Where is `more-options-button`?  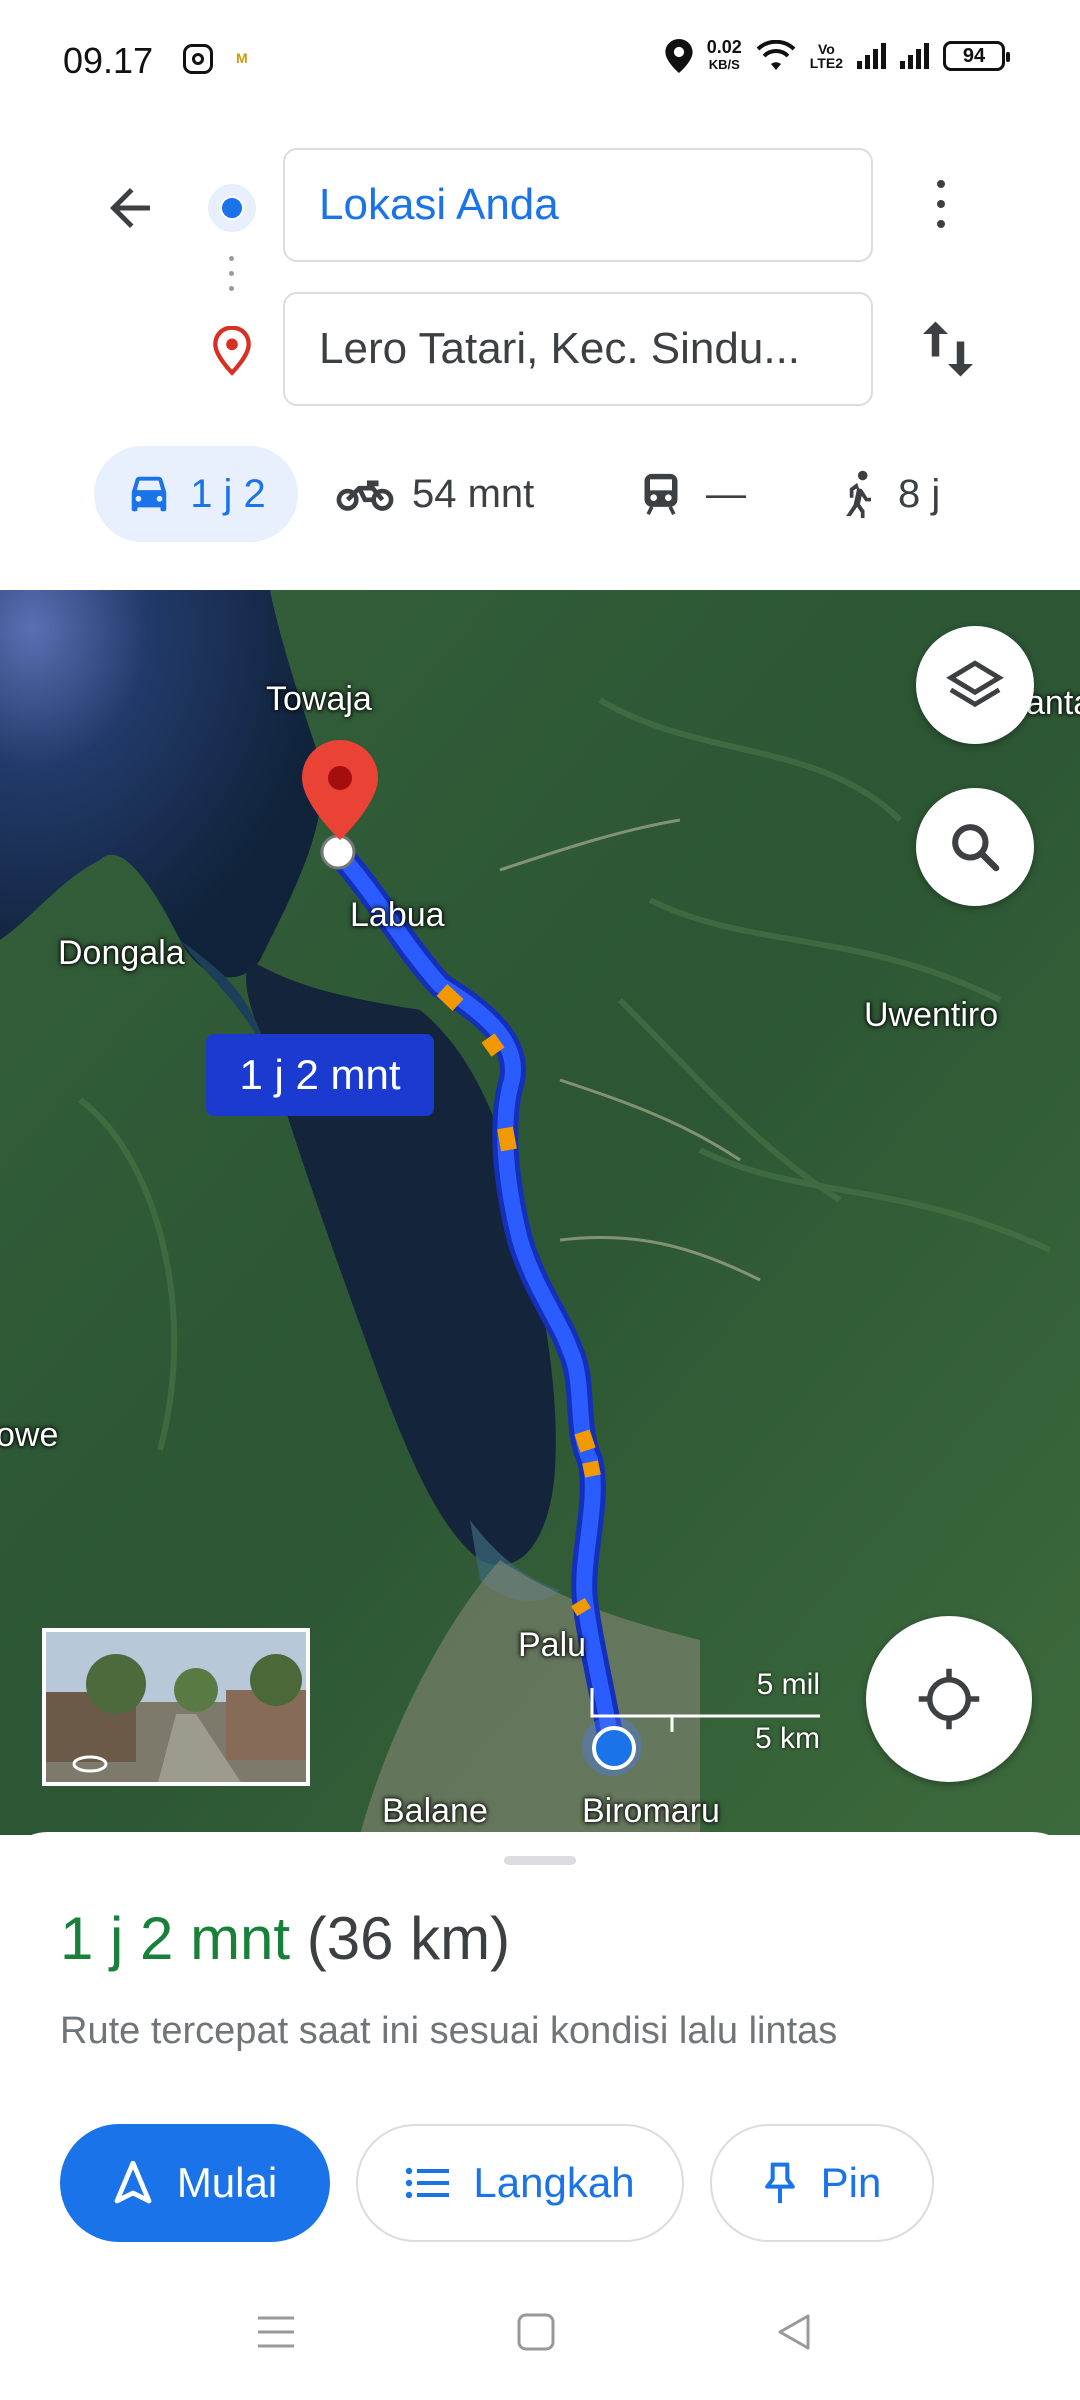 more-options-button is located at coordinates (941, 208).